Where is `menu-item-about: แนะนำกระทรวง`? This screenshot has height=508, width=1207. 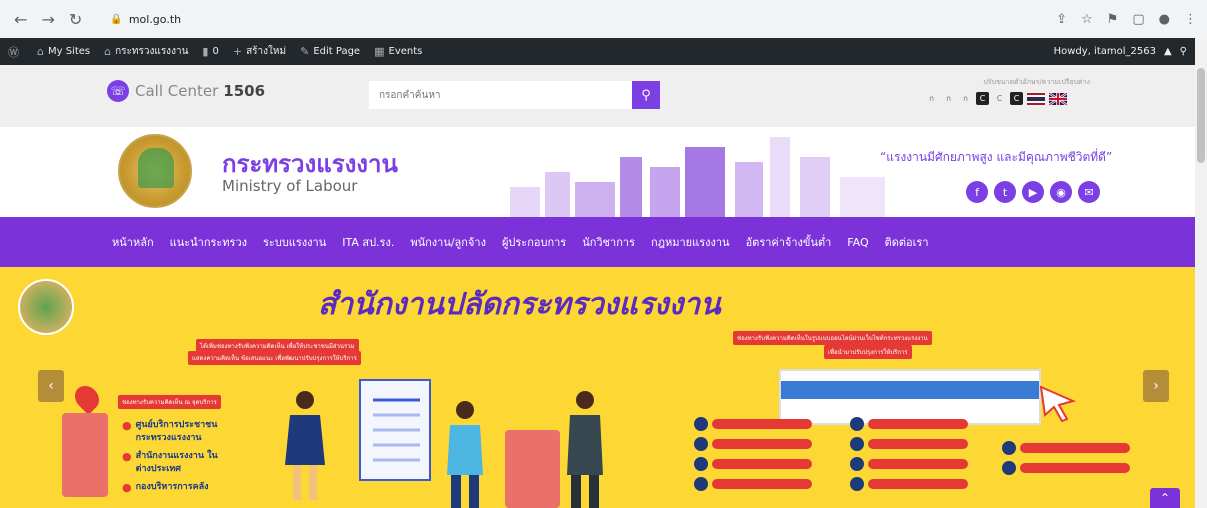
menu-item-about: แนะนำกระทรวง is located at coordinates (208, 242).